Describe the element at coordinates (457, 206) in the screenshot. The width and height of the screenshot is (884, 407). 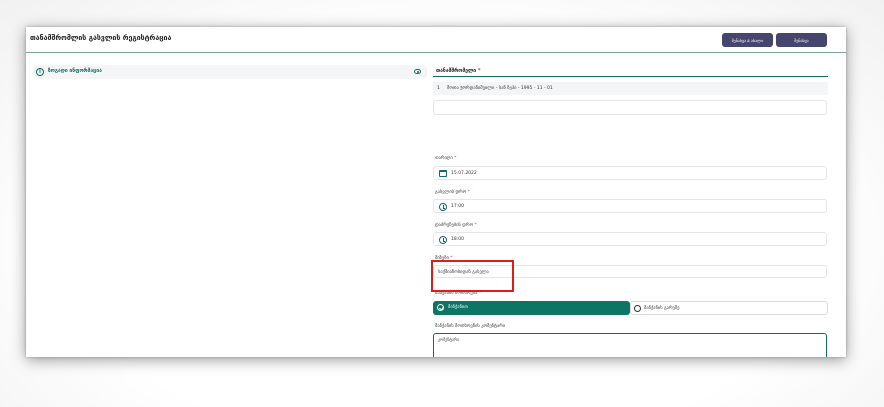
I see `exit-time-value: 17:00` at that location.